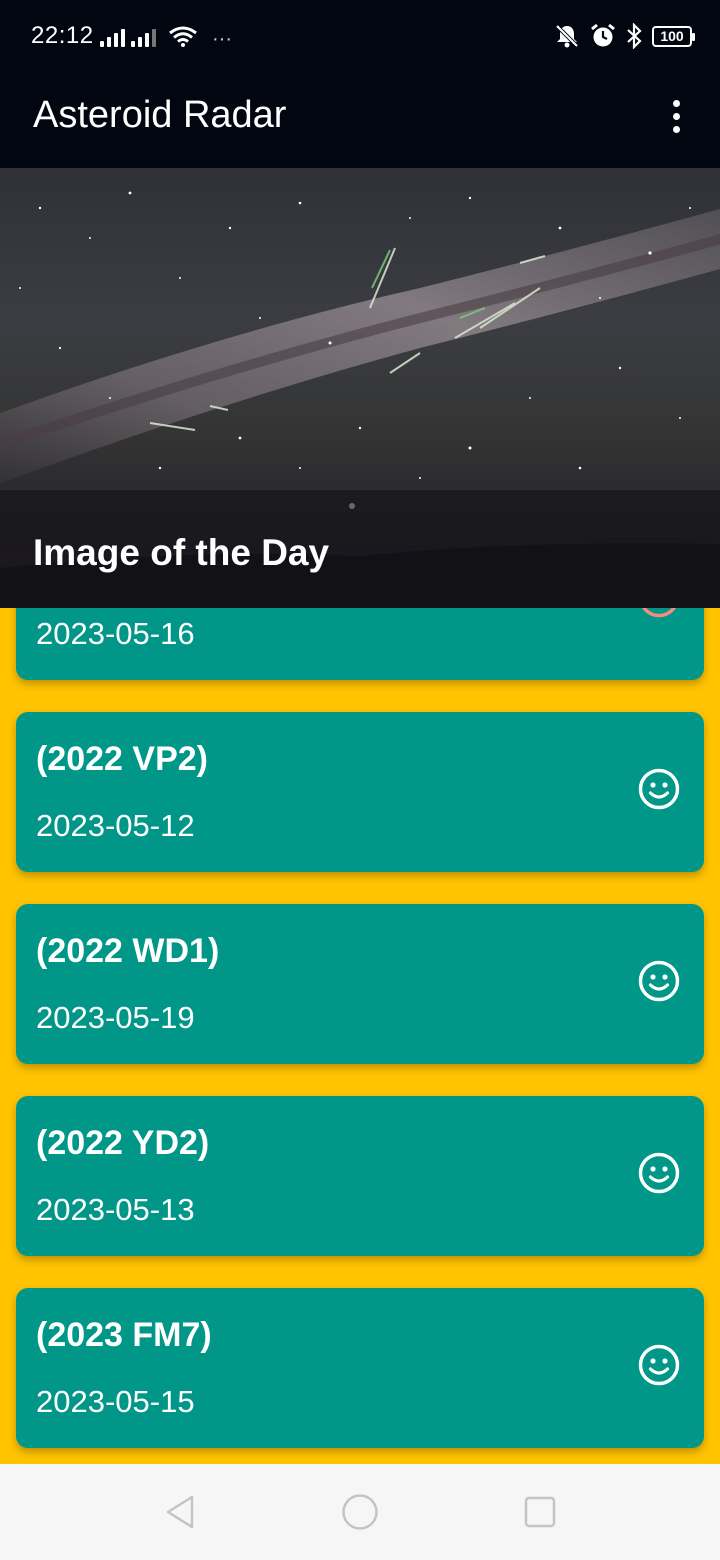 The height and width of the screenshot is (1560, 720). Describe the element at coordinates (222, 39) in the screenshot. I see `more-dots-icon: ···` at that location.